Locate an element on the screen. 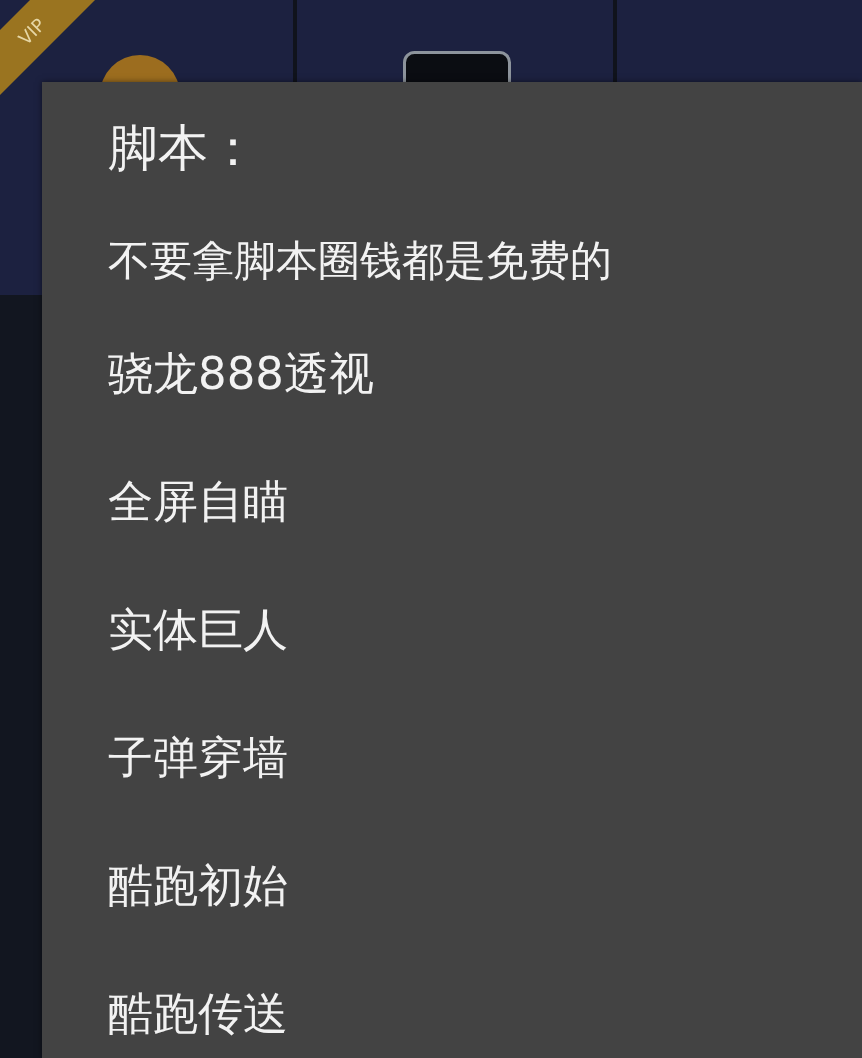 Image resolution: width=862 pixels, height=1058 pixels. menu-item: 实体巨人 is located at coordinates (198, 630).